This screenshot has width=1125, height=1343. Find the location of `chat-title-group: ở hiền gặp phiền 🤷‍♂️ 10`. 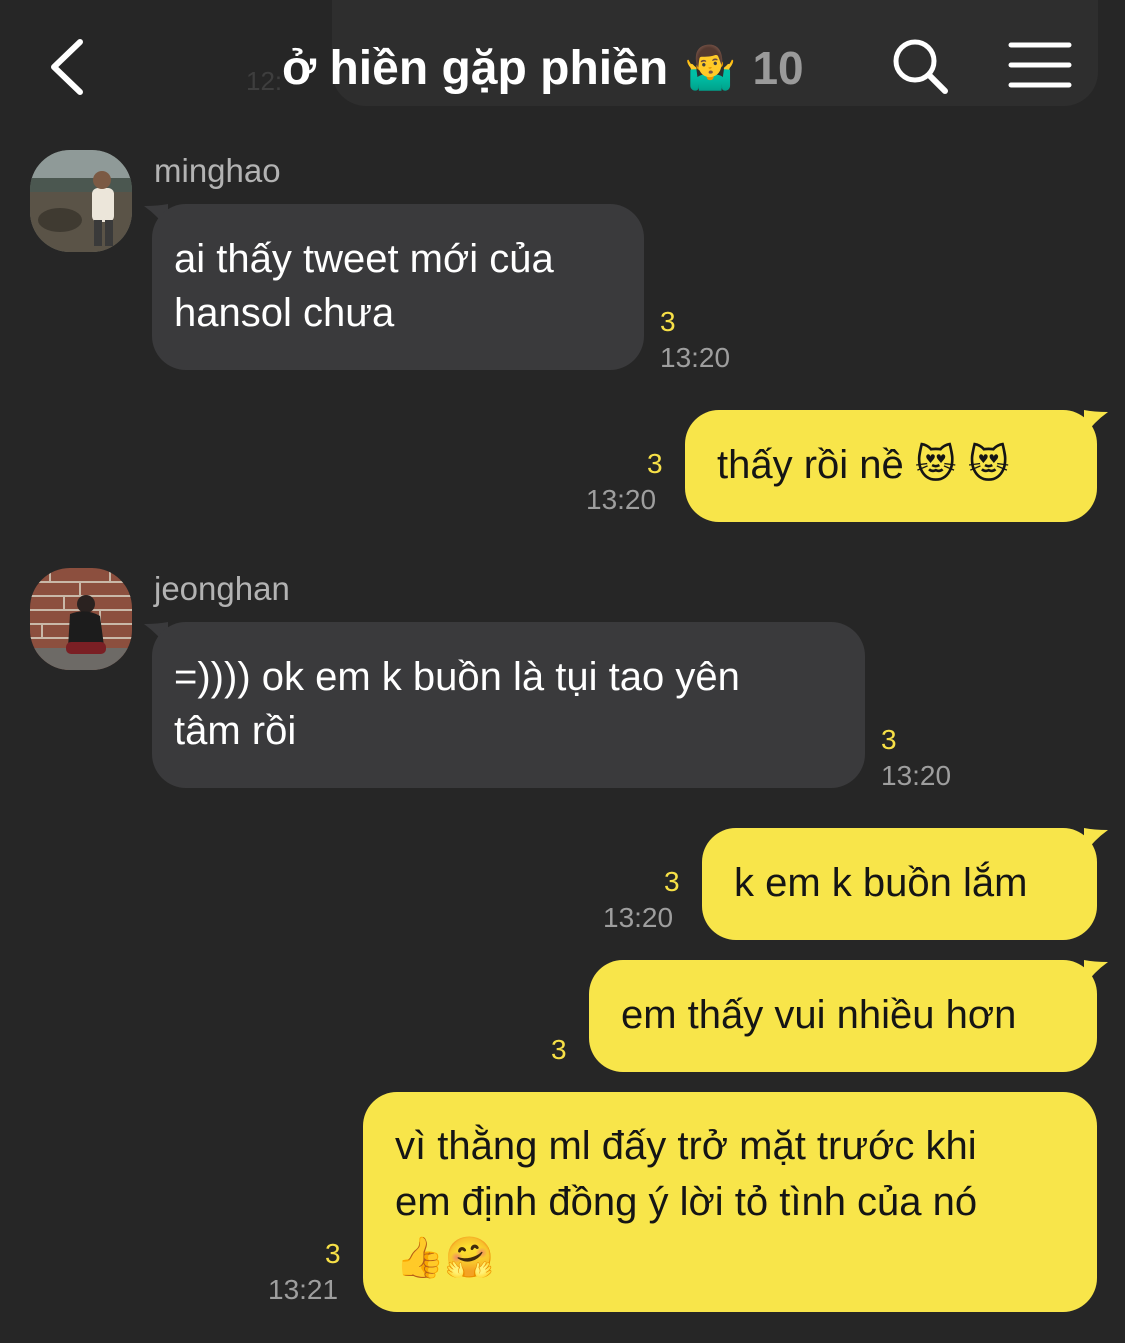

chat-title-group: ở hiền gặp phiền 🤷‍♂️ 10 is located at coordinates (543, 68).